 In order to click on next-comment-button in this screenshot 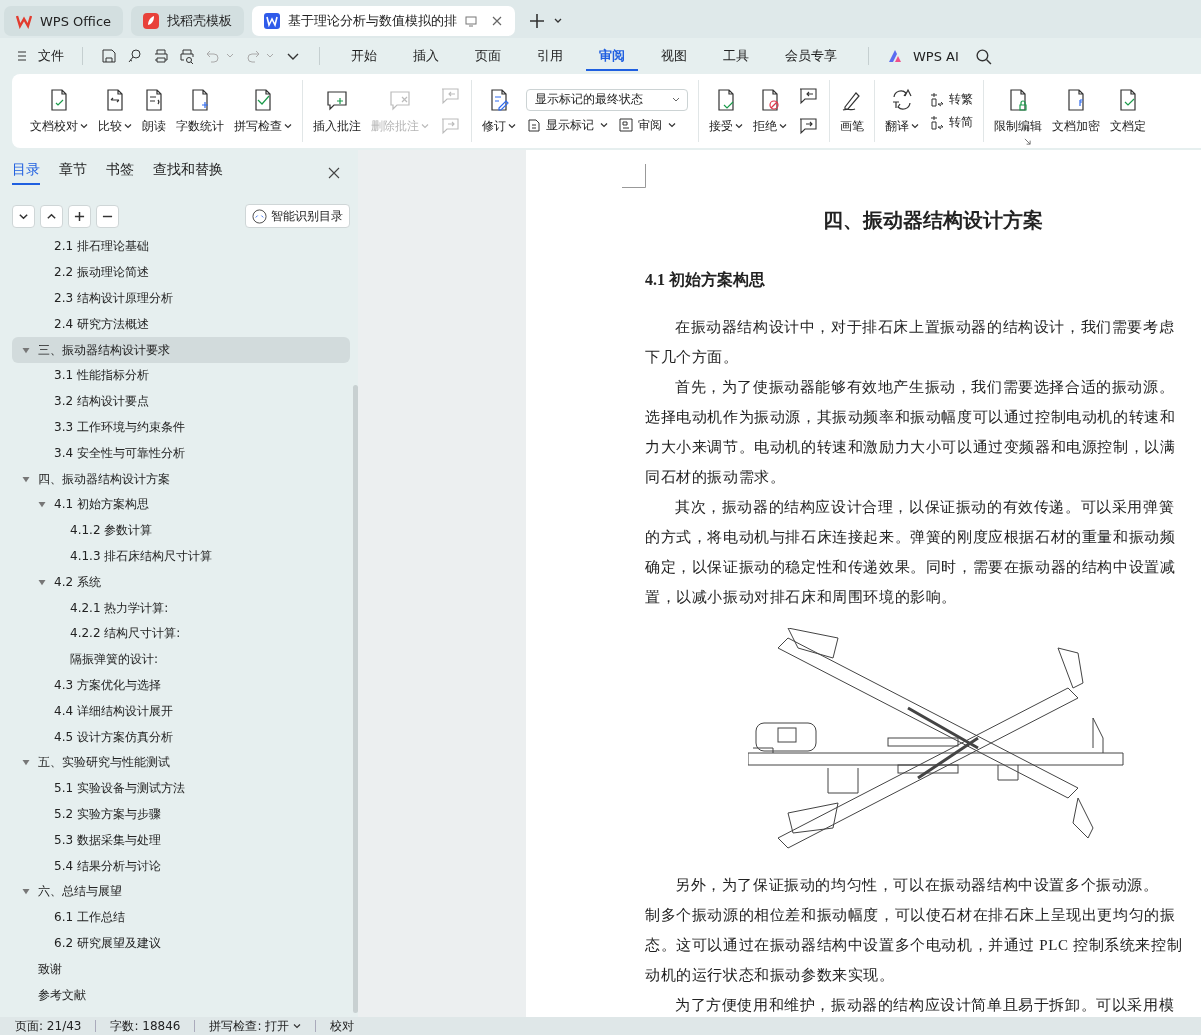, I will do `click(808, 126)`.